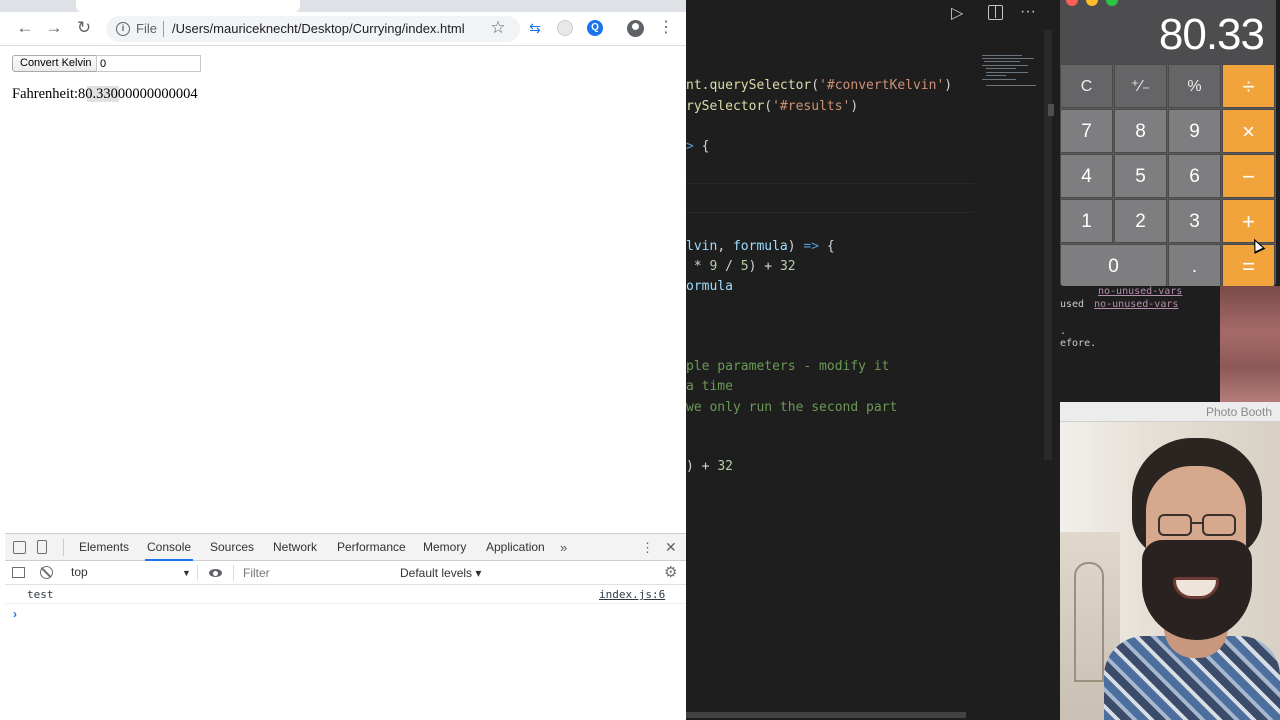 The height and width of the screenshot is (720, 1280). What do you see at coordinates (1113, 265) in the screenshot?
I see `key-0: 0` at bounding box center [1113, 265].